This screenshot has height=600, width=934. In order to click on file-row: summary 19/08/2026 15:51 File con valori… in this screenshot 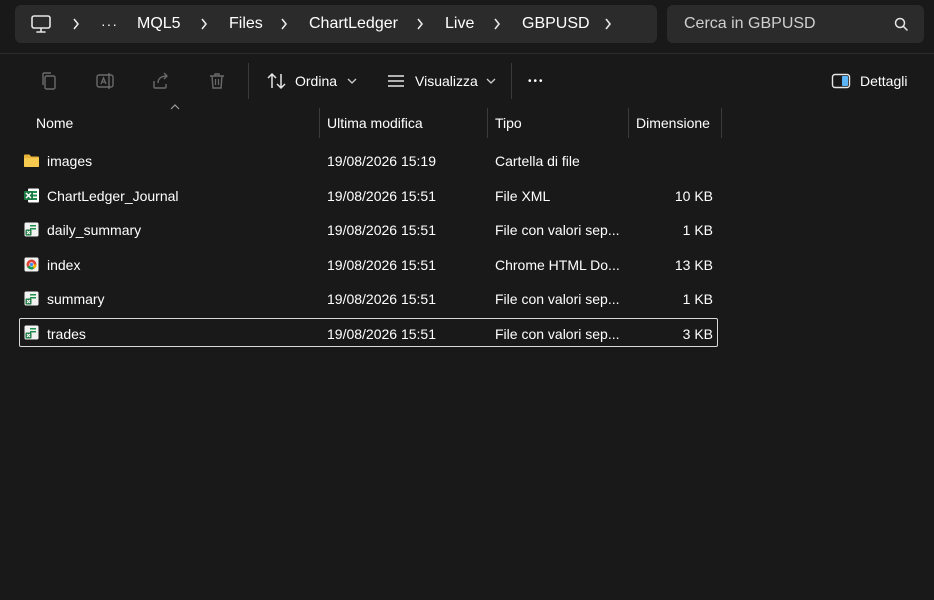, I will do `click(368, 298)`.